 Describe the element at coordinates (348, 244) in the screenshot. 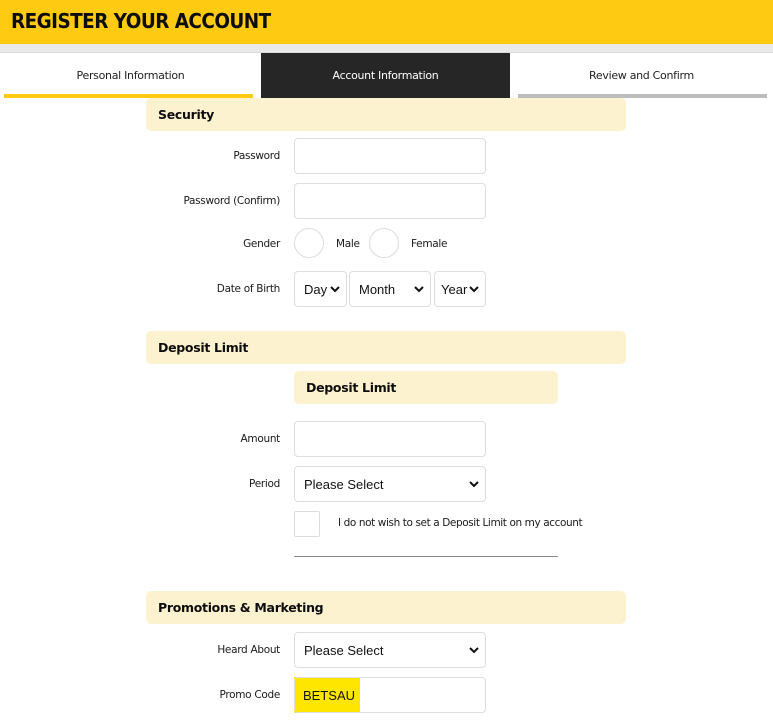

I see `gender-male-label: Male` at that location.